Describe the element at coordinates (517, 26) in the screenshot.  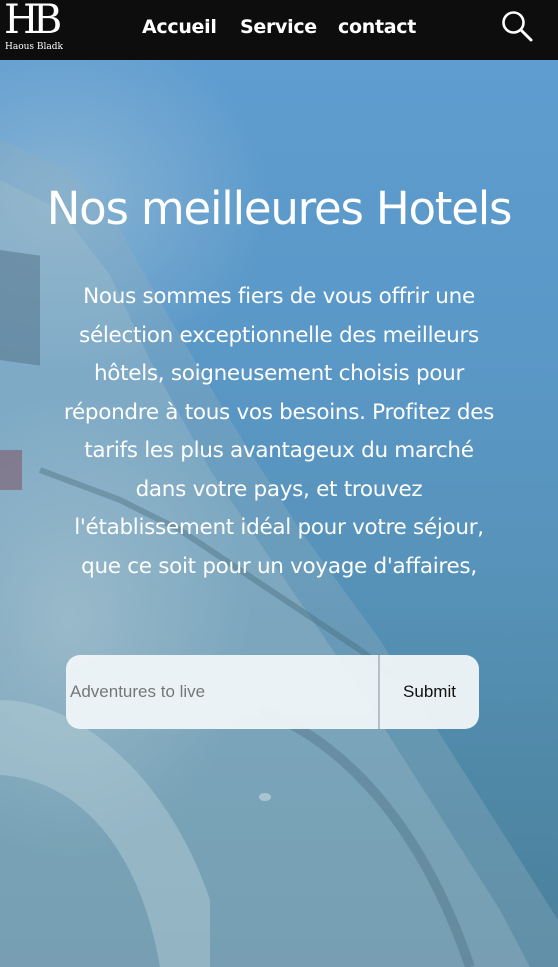
I see `search-icon` at that location.